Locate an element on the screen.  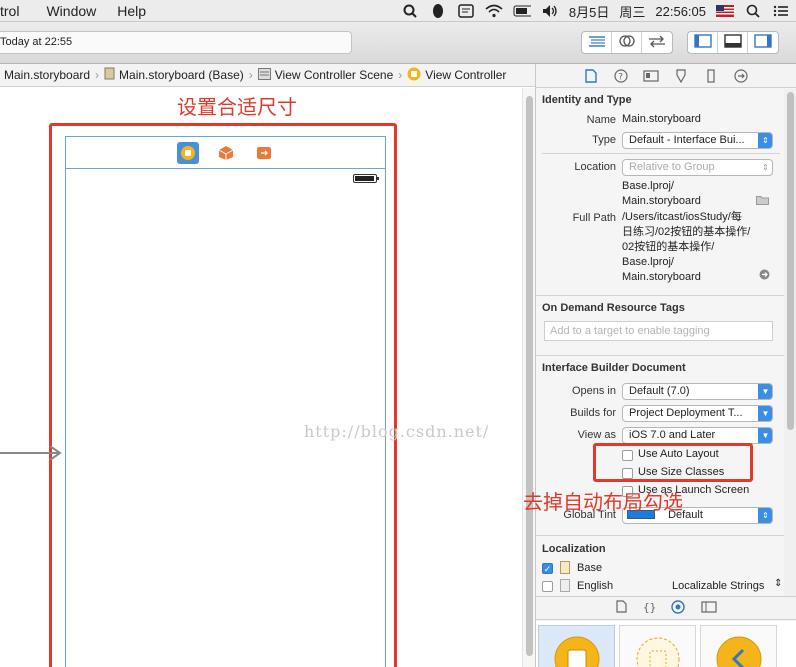
standard-editor-button is located at coordinates (597, 42).